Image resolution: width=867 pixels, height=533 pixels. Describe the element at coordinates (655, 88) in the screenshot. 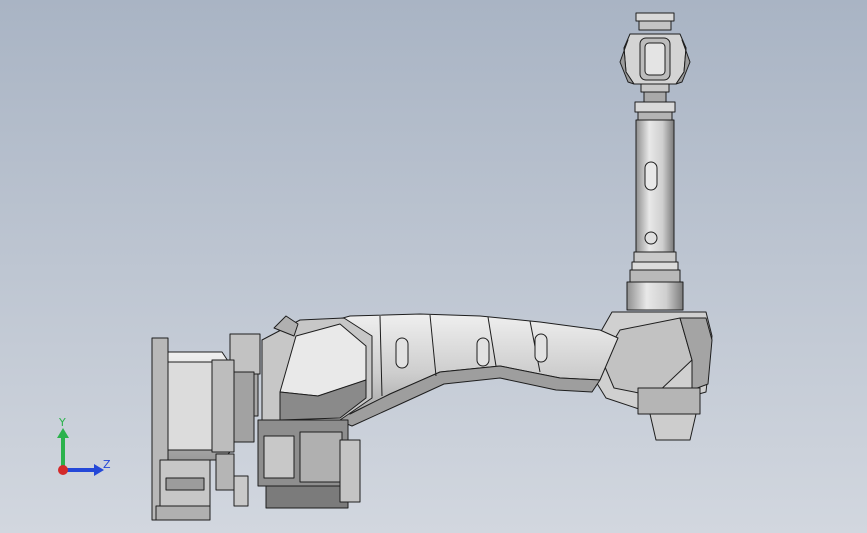

I see `wrist-neck` at that location.